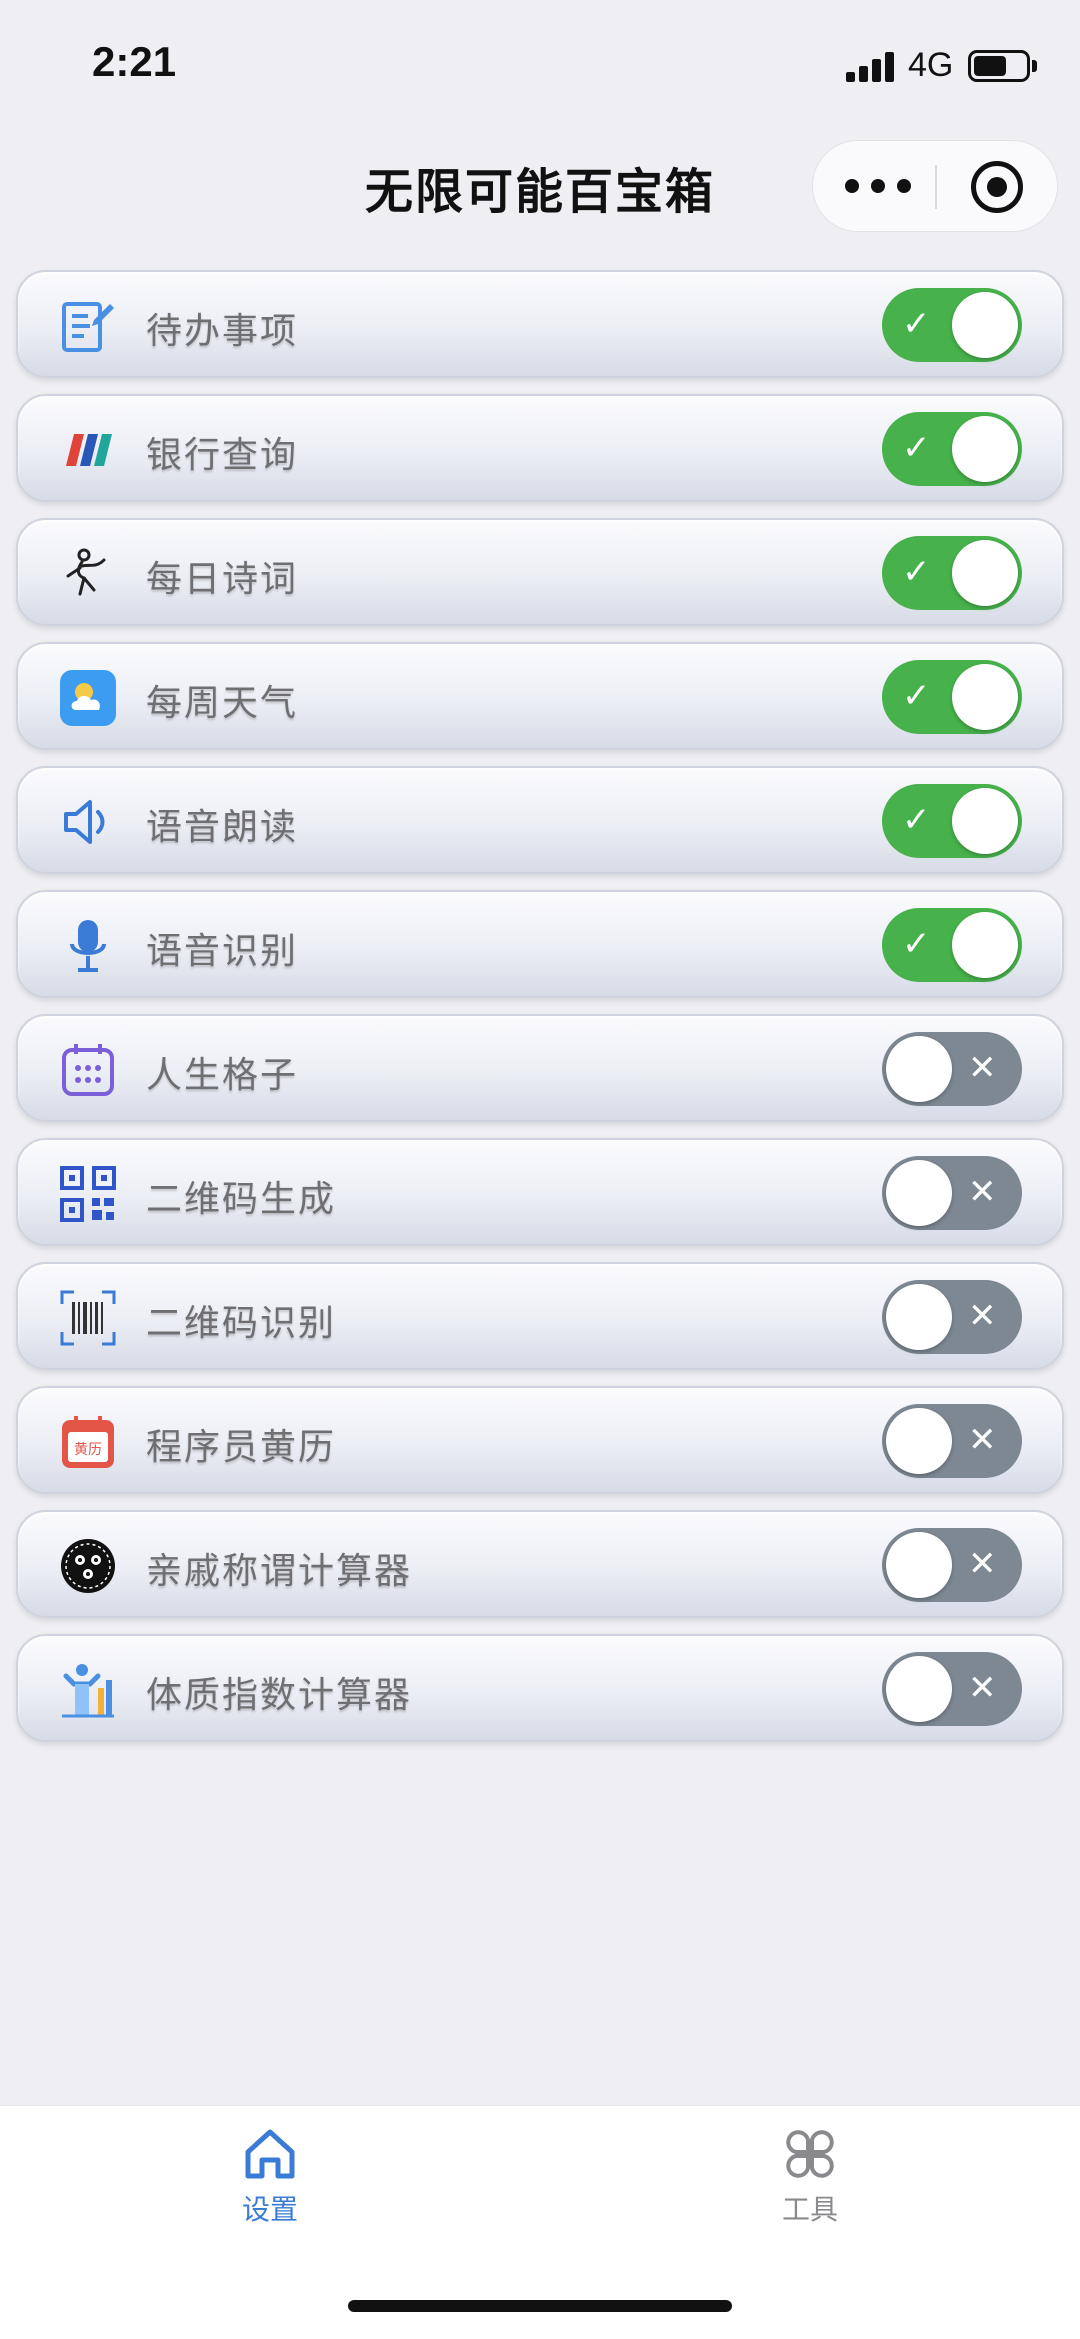  What do you see at coordinates (270, 2186) in the screenshot?
I see `tab-settings: 设置` at bounding box center [270, 2186].